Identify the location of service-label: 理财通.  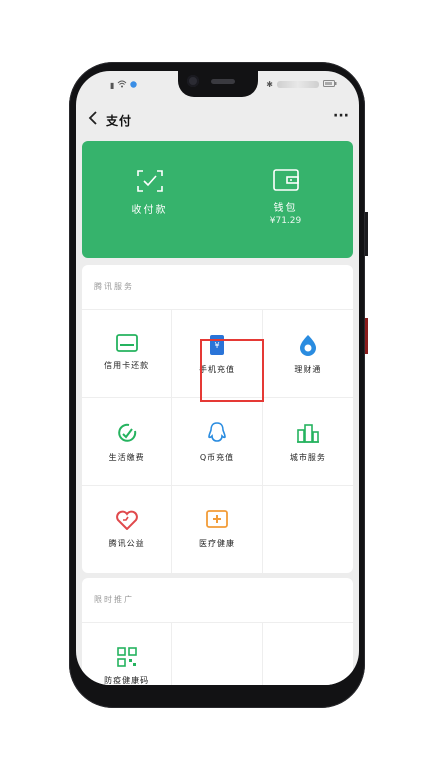
(308, 369).